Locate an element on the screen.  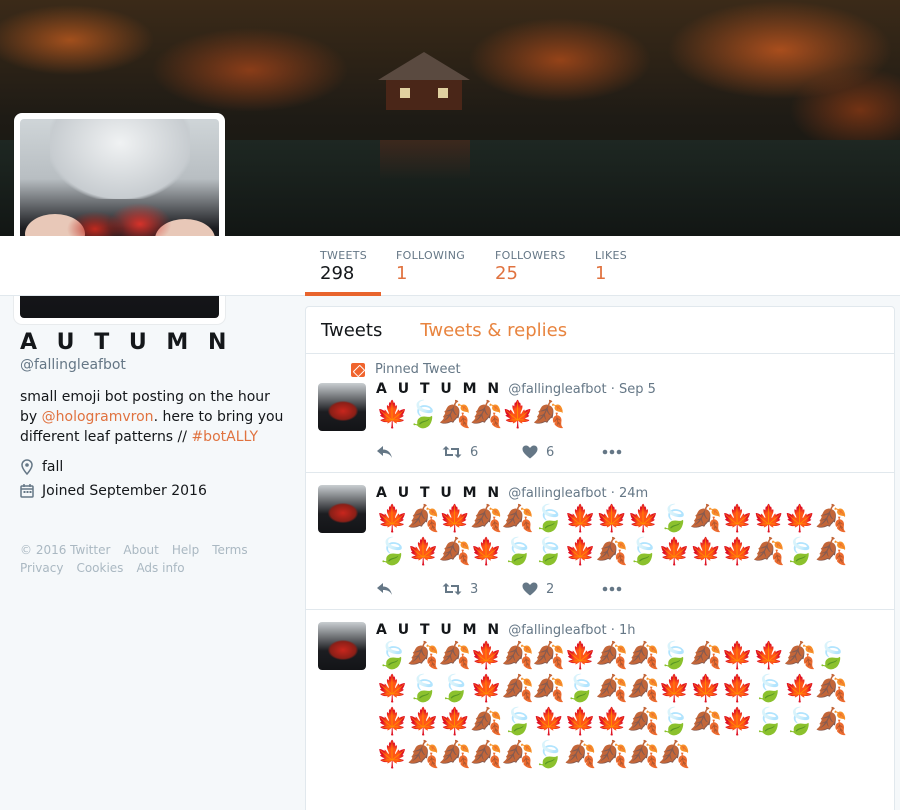
tweet-actions: 6 6 is located at coordinates (627, 452).